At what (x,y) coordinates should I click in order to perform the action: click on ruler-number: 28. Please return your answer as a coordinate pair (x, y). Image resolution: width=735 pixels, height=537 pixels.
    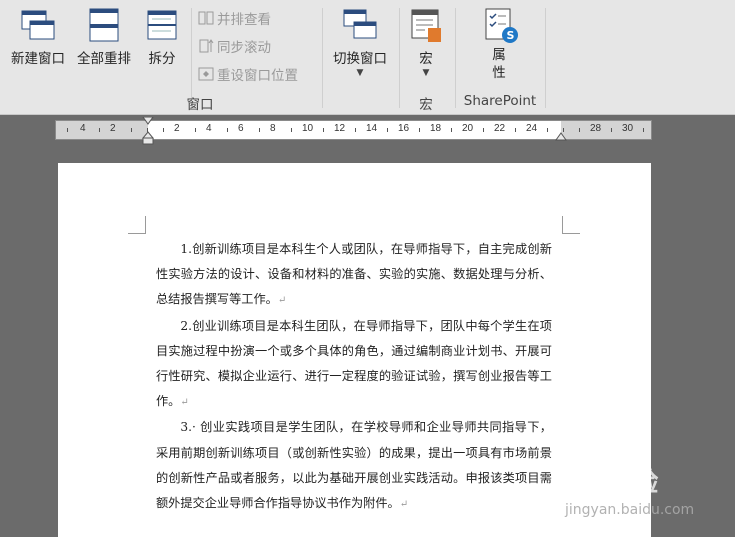
    Looking at the image, I should click on (596, 128).